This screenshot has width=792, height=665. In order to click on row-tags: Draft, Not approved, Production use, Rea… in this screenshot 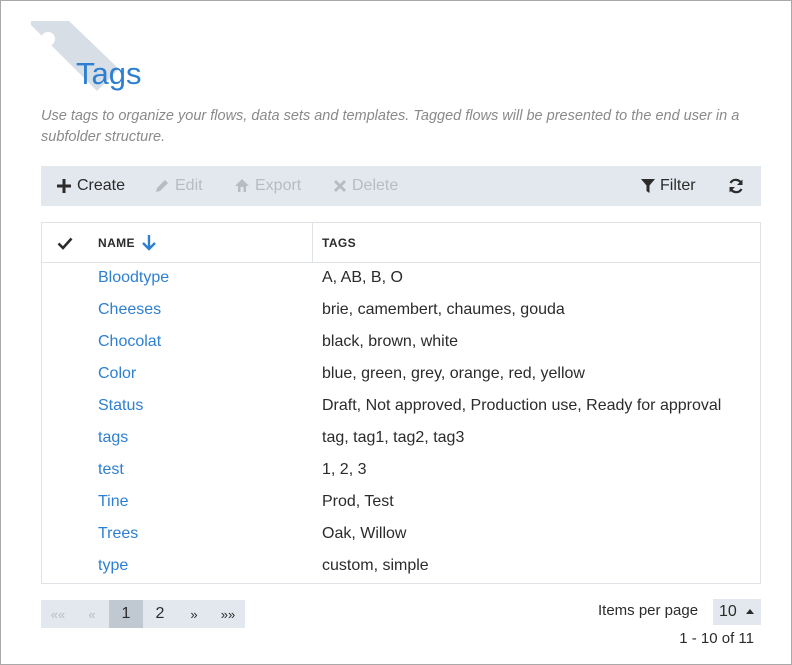, I will do `click(522, 405)`.